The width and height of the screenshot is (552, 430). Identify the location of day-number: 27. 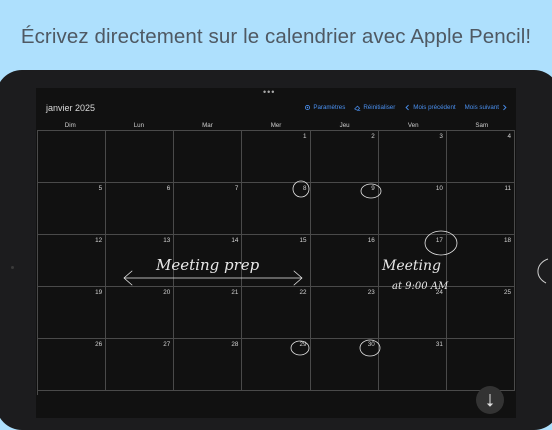
(167, 344).